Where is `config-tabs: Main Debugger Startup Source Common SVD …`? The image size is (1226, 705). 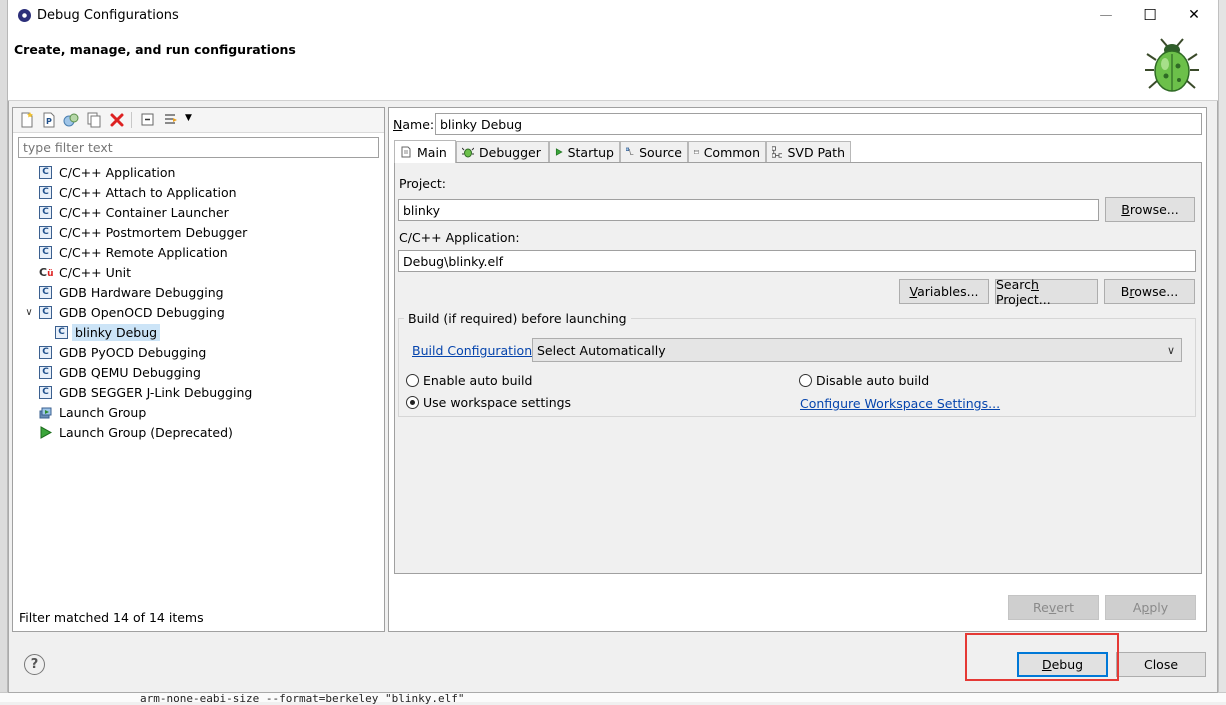
config-tabs: Main Debugger Startup Source Common SVD … is located at coordinates (798, 151).